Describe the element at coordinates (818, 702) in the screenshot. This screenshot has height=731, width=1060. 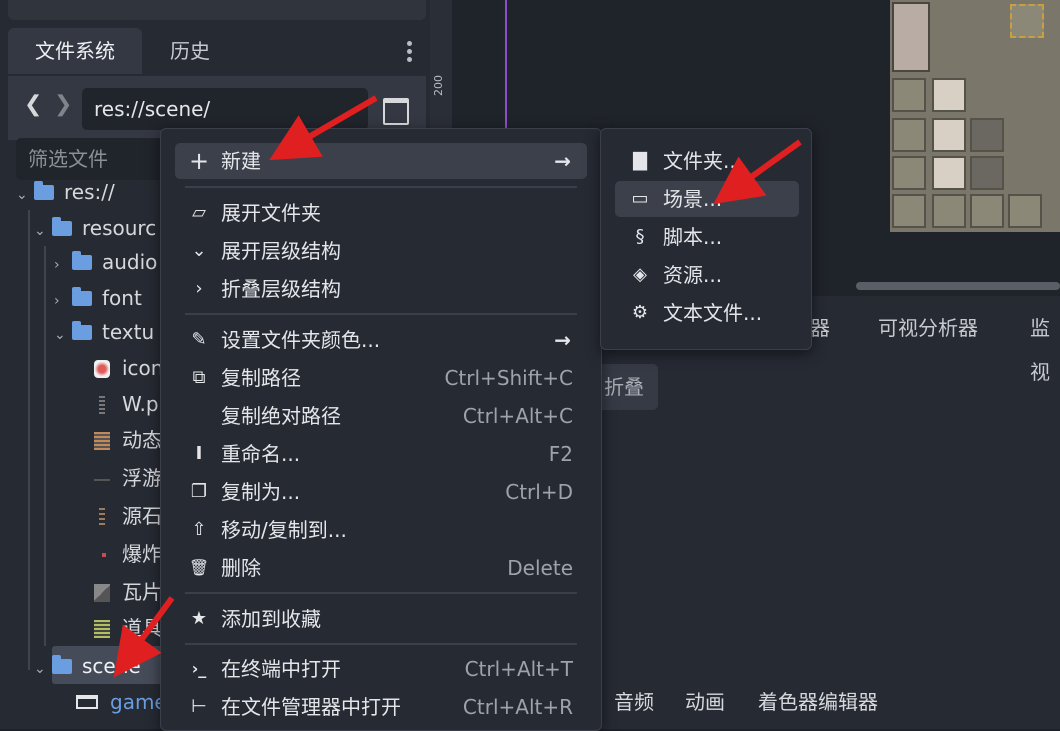
I see `tab-shader-editor: 着色器编辑器` at that location.